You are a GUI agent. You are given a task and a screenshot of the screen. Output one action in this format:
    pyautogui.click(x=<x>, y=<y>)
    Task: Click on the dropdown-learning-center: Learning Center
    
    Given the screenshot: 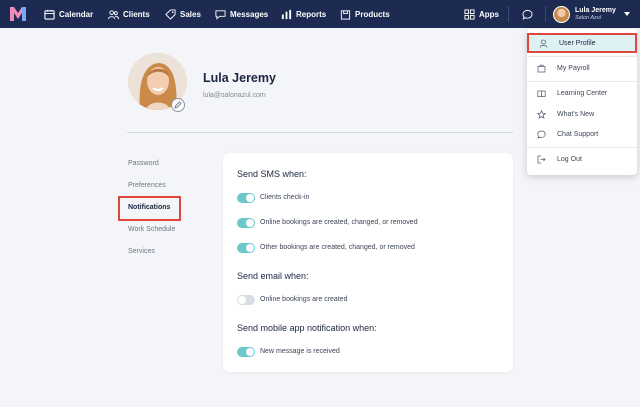 What is the action you would take?
    pyautogui.click(x=582, y=93)
    